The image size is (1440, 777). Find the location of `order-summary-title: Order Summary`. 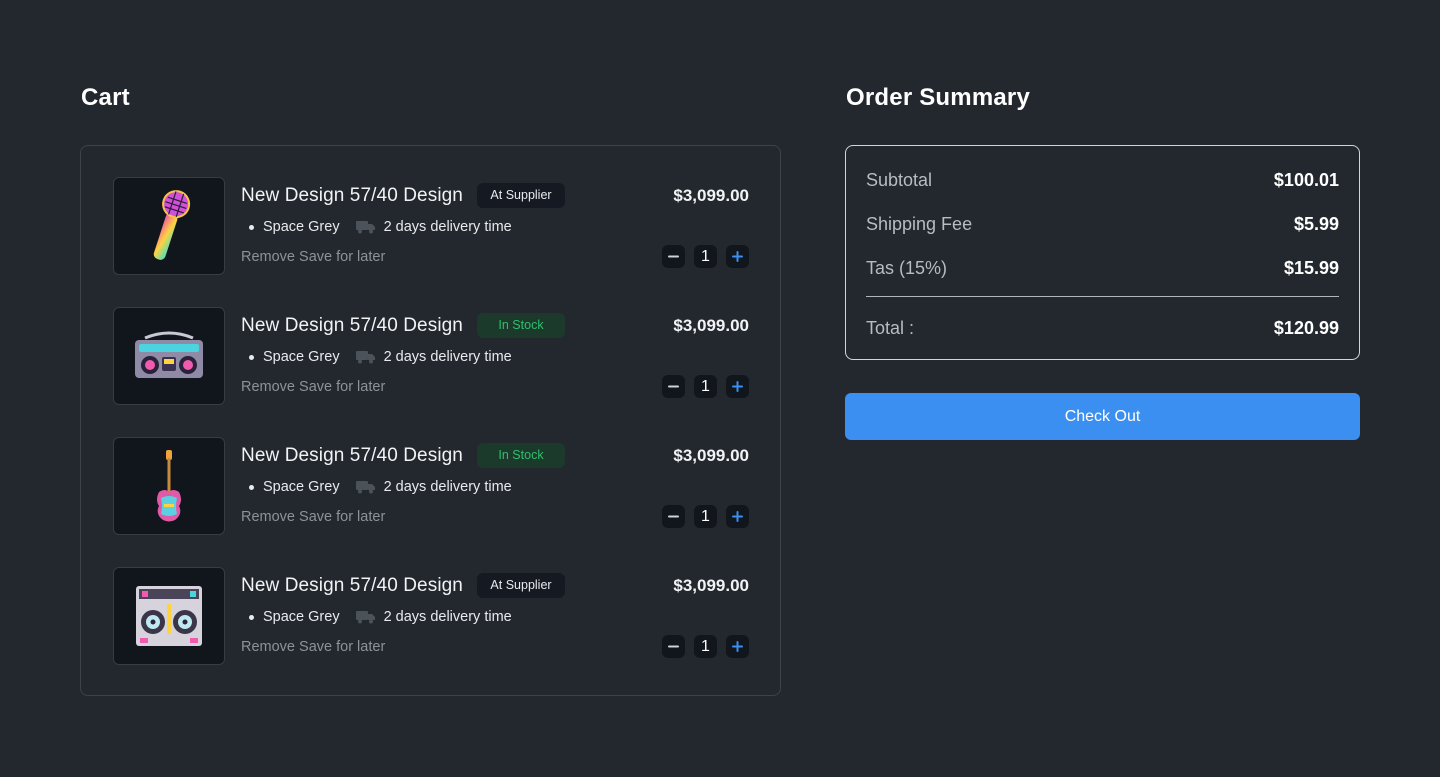

order-summary-title: Order Summary is located at coordinates (938, 97).